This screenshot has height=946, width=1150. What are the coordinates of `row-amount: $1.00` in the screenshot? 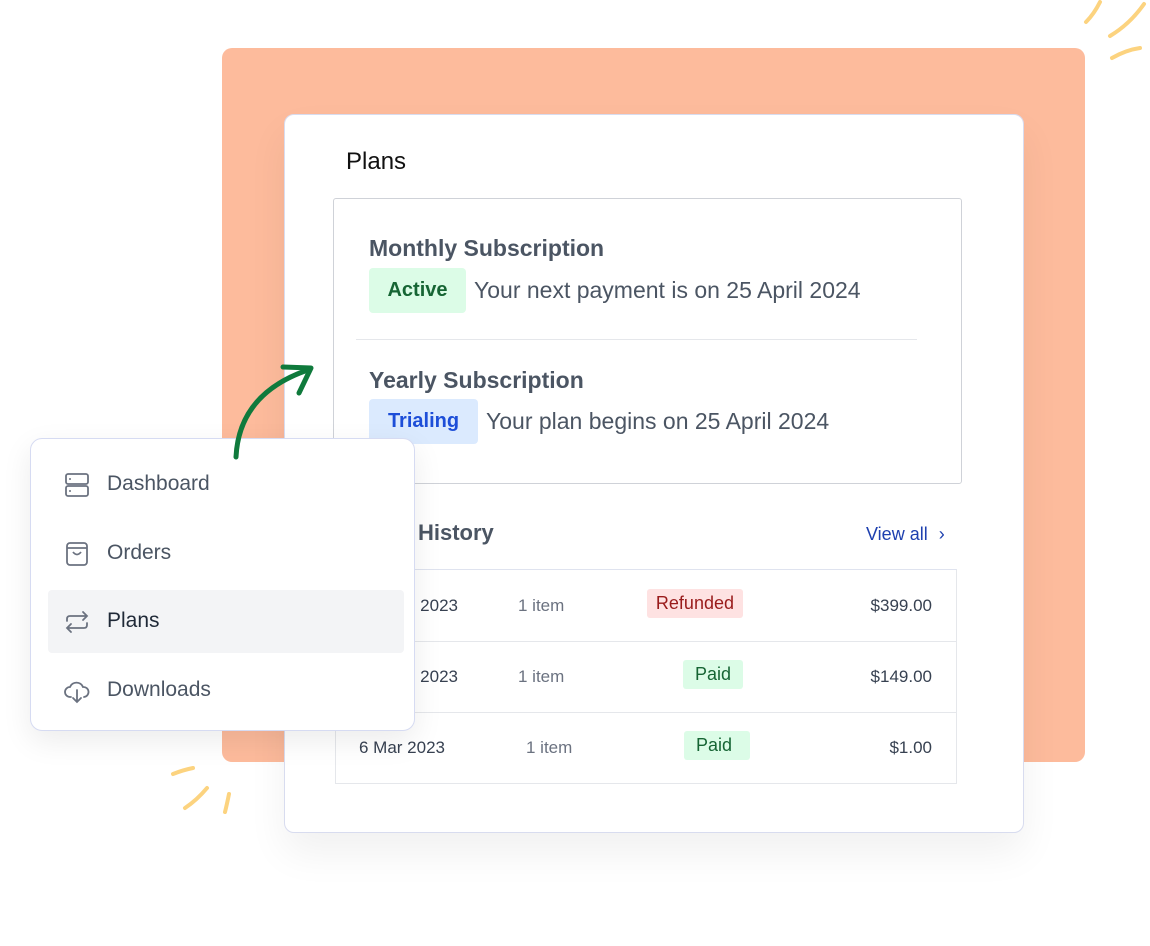 It's located at (910, 747).